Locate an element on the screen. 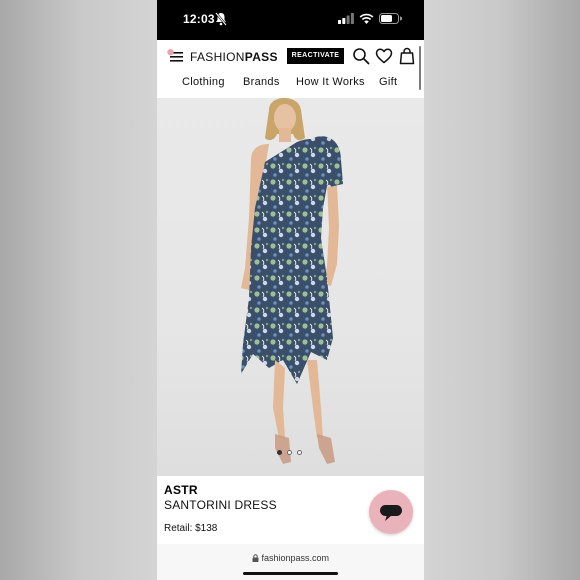 The height and width of the screenshot is (580, 580). chat-bubble-icon is located at coordinates (391, 513).